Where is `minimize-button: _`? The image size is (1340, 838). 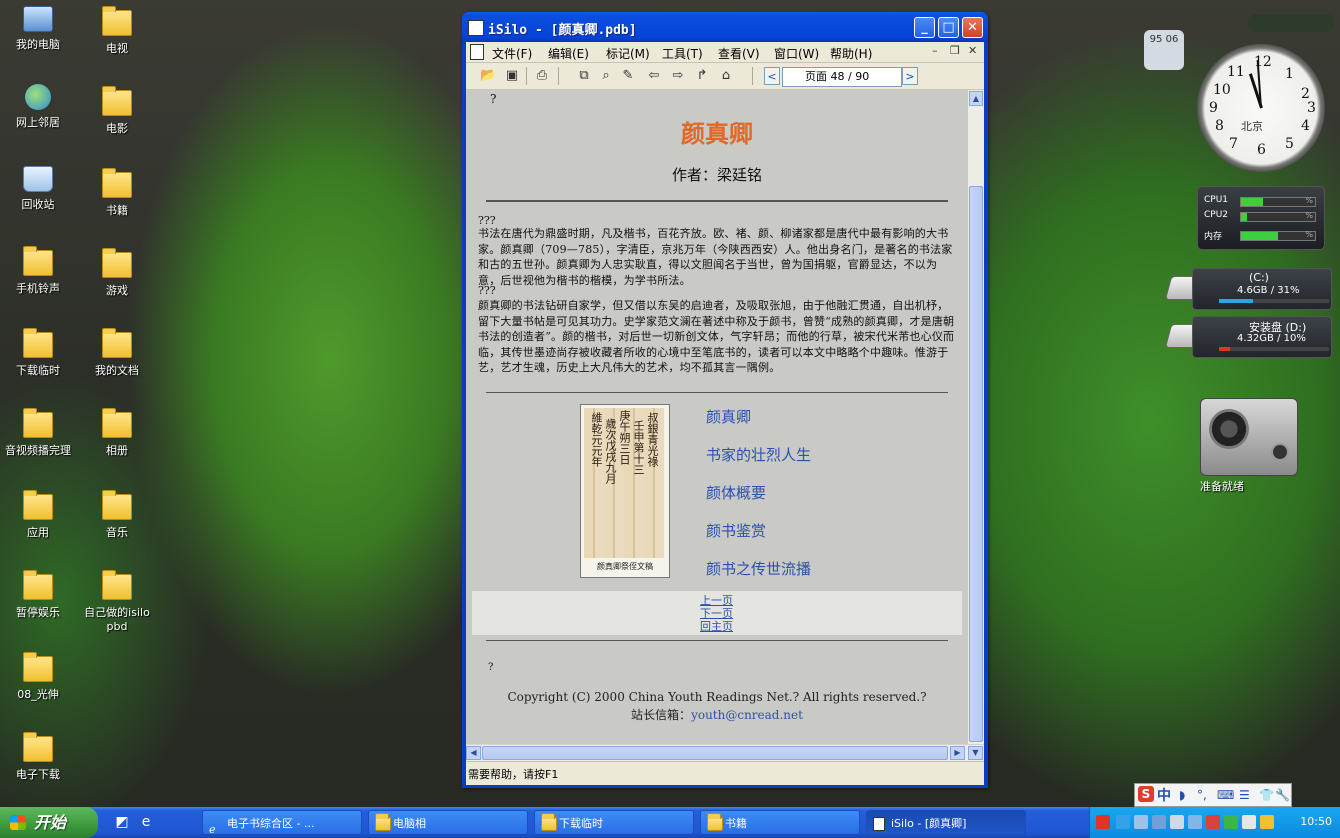 minimize-button: _ is located at coordinates (924, 27).